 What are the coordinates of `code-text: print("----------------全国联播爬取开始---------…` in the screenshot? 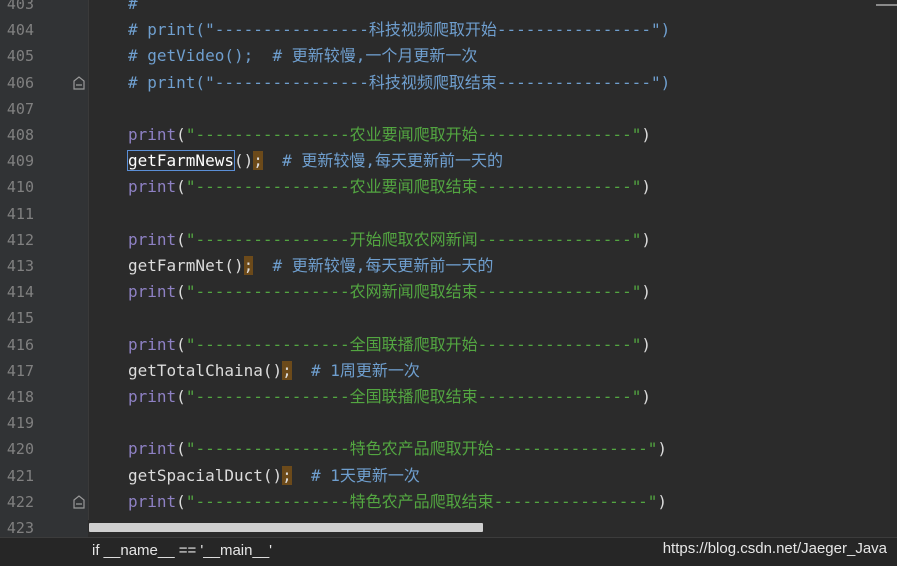 It's located at (389, 345).